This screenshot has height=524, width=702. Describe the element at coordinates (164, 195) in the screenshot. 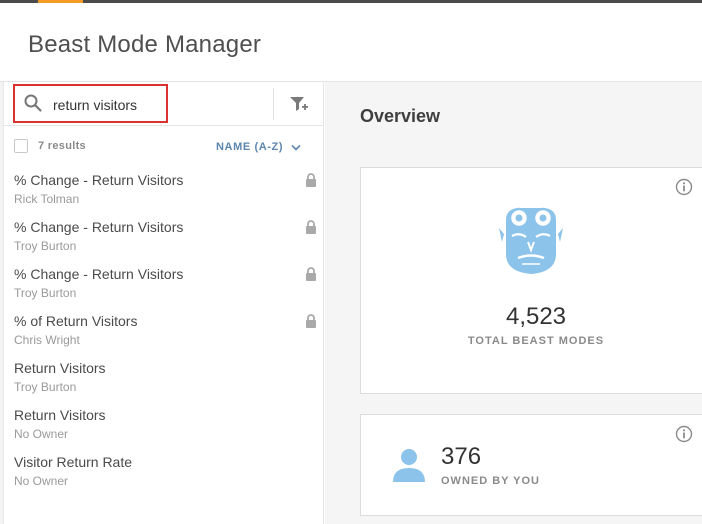

I see `list-item: % Change - Return Visitors Rick Tolman` at that location.